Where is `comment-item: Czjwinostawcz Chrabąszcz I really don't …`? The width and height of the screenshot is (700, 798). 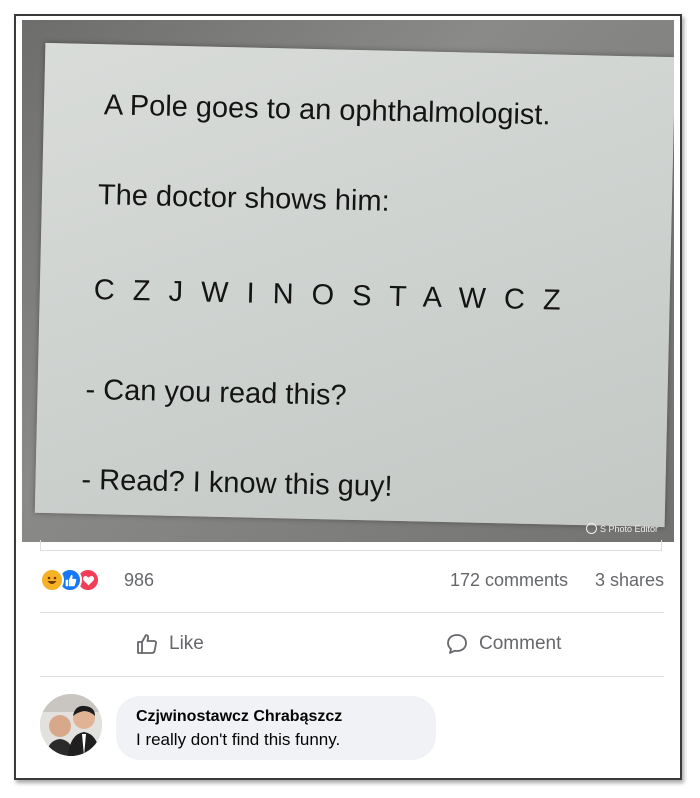
comment-item: Czjwinostawcz Chrabąszcz I really don't … is located at coordinates (352, 727).